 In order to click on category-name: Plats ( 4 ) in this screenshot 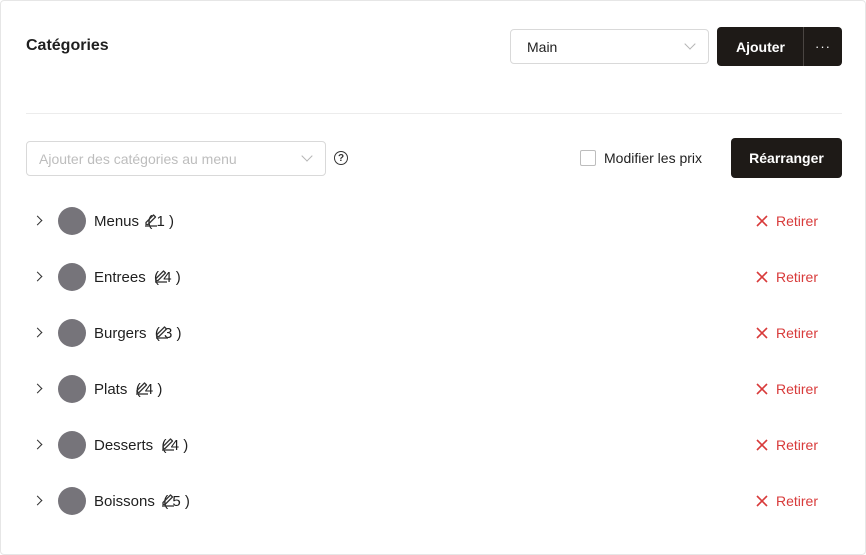, I will do `click(128, 389)`.